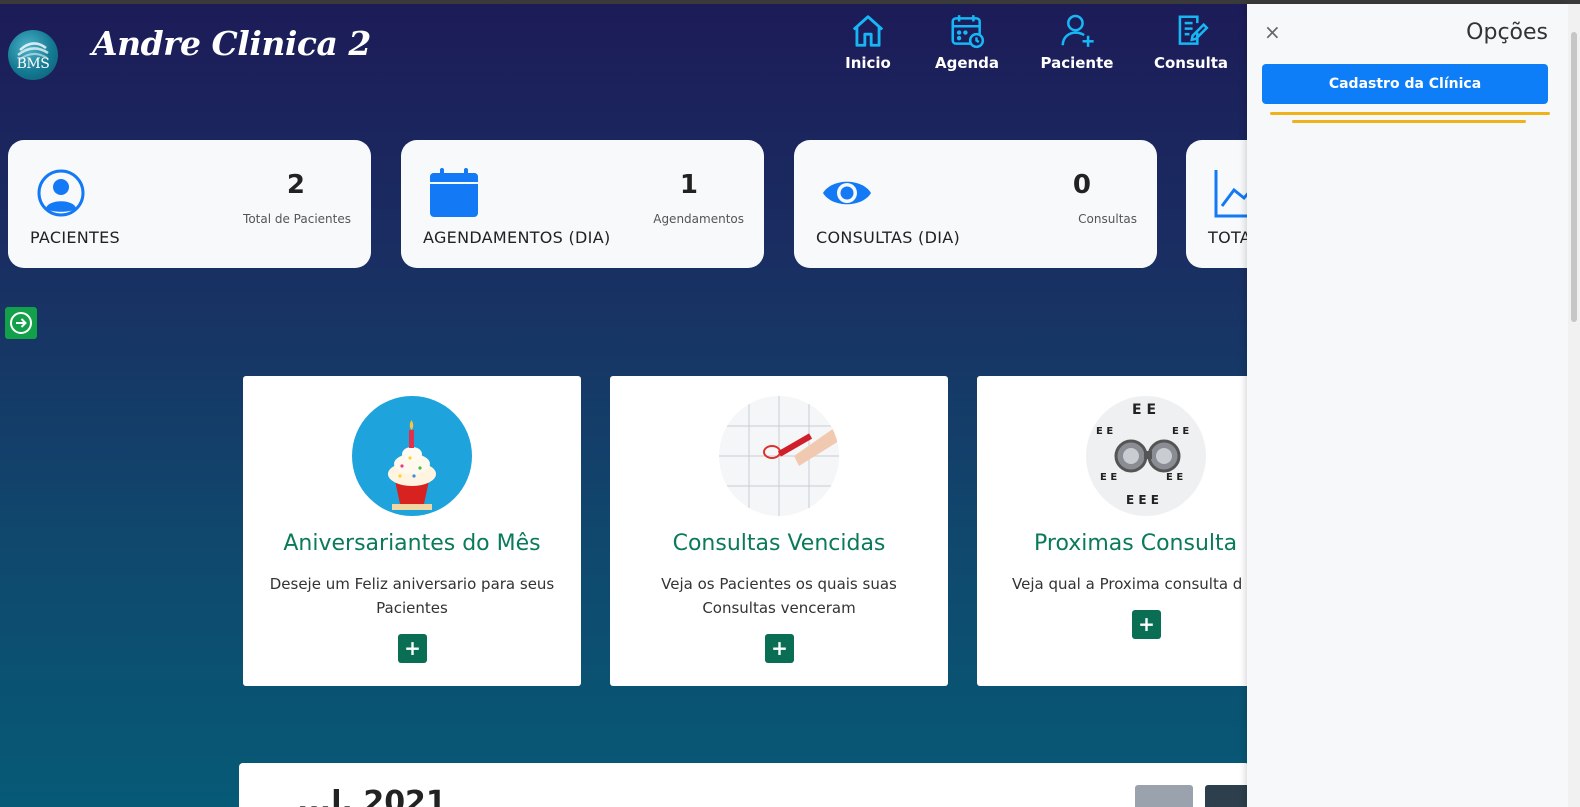  Describe the element at coordinates (33, 55) in the screenshot. I see `bms-logo: BMS` at that location.